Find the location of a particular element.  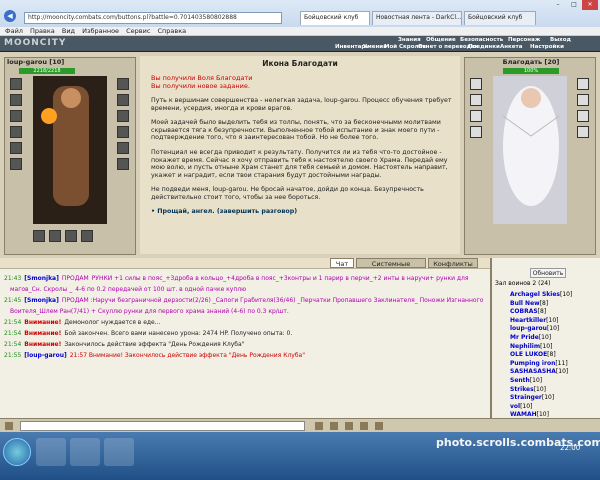

online-user: Heartkiller[10] is located at coordinates (534, 320).